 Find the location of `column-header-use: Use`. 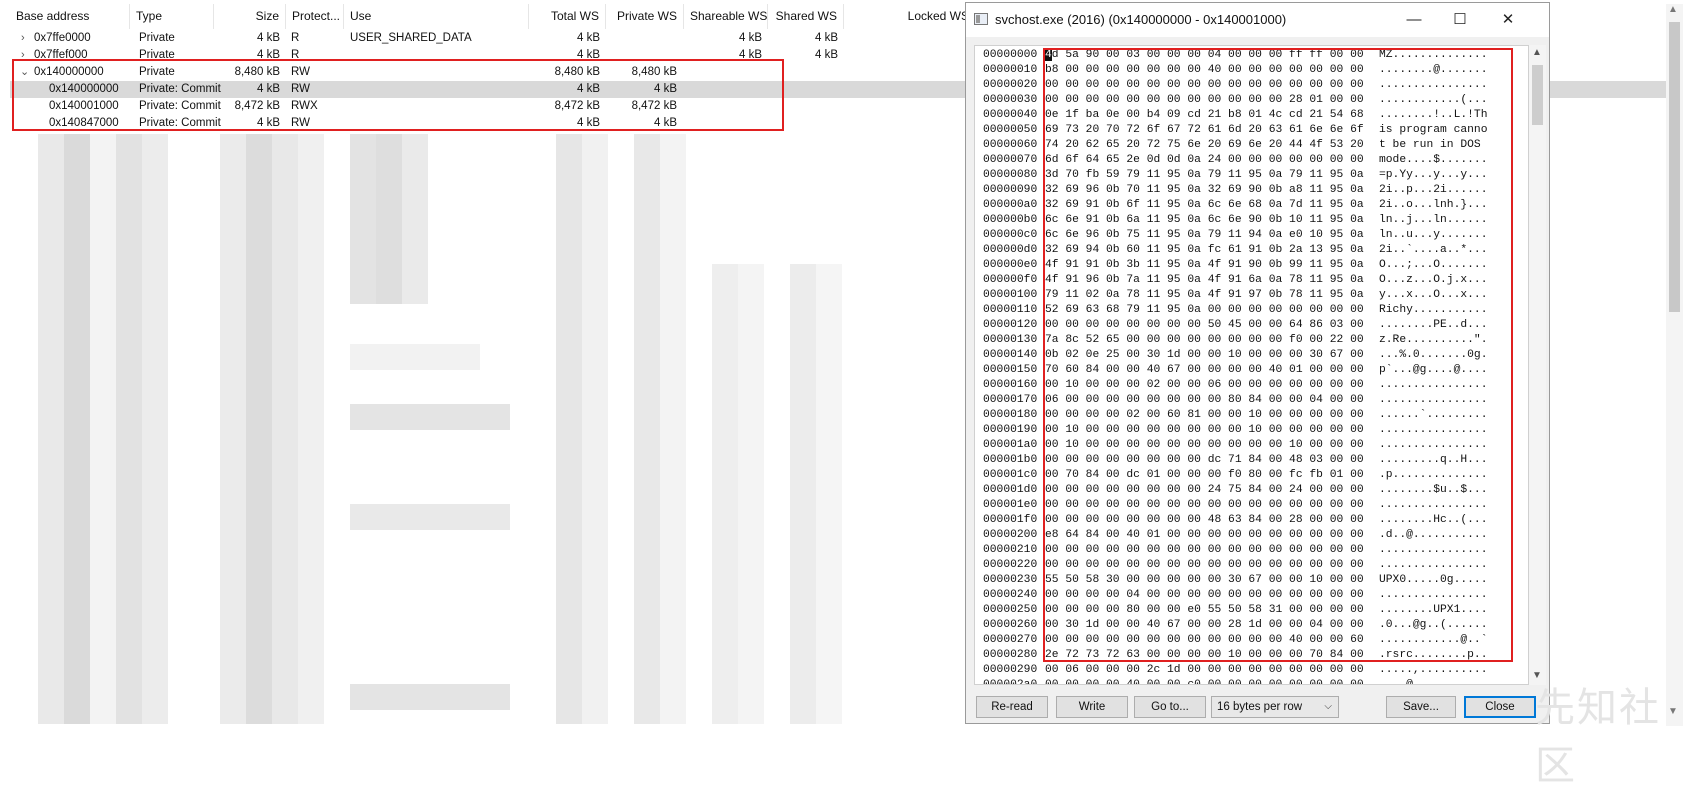

column-header-use: Use is located at coordinates (436, 16).